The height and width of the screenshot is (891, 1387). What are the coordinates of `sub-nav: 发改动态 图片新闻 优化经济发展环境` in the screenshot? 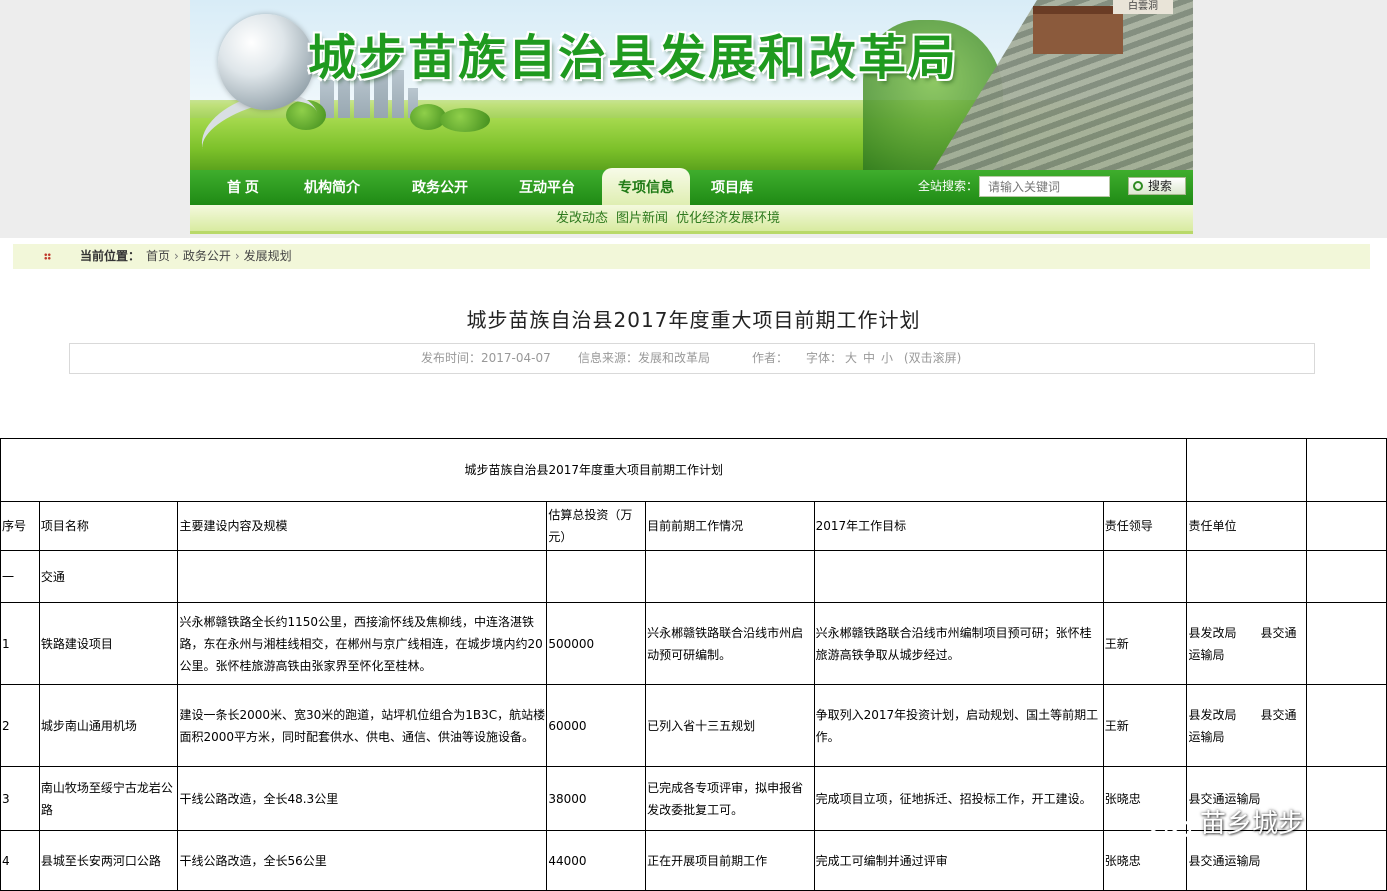 It's located at (691, 219).